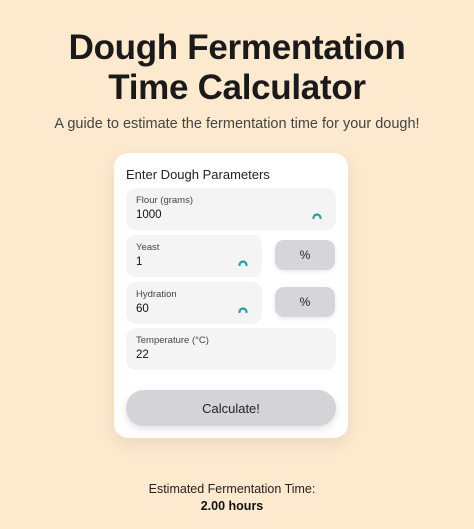  Describe the element at coordinates (139, 262) in the screenshot. I see `yeast-input-value: 1` at that location.